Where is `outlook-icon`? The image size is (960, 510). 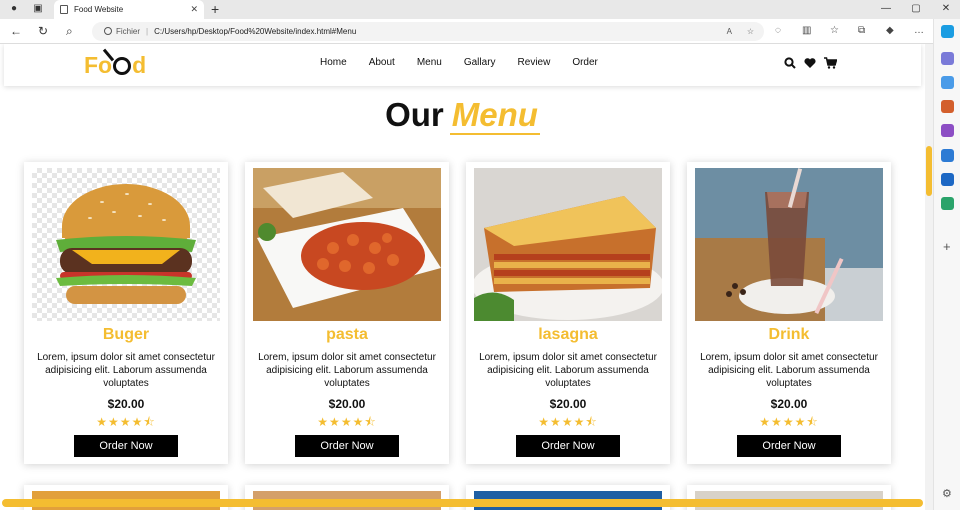
outlook-icon is located at coordinates (947, 179).